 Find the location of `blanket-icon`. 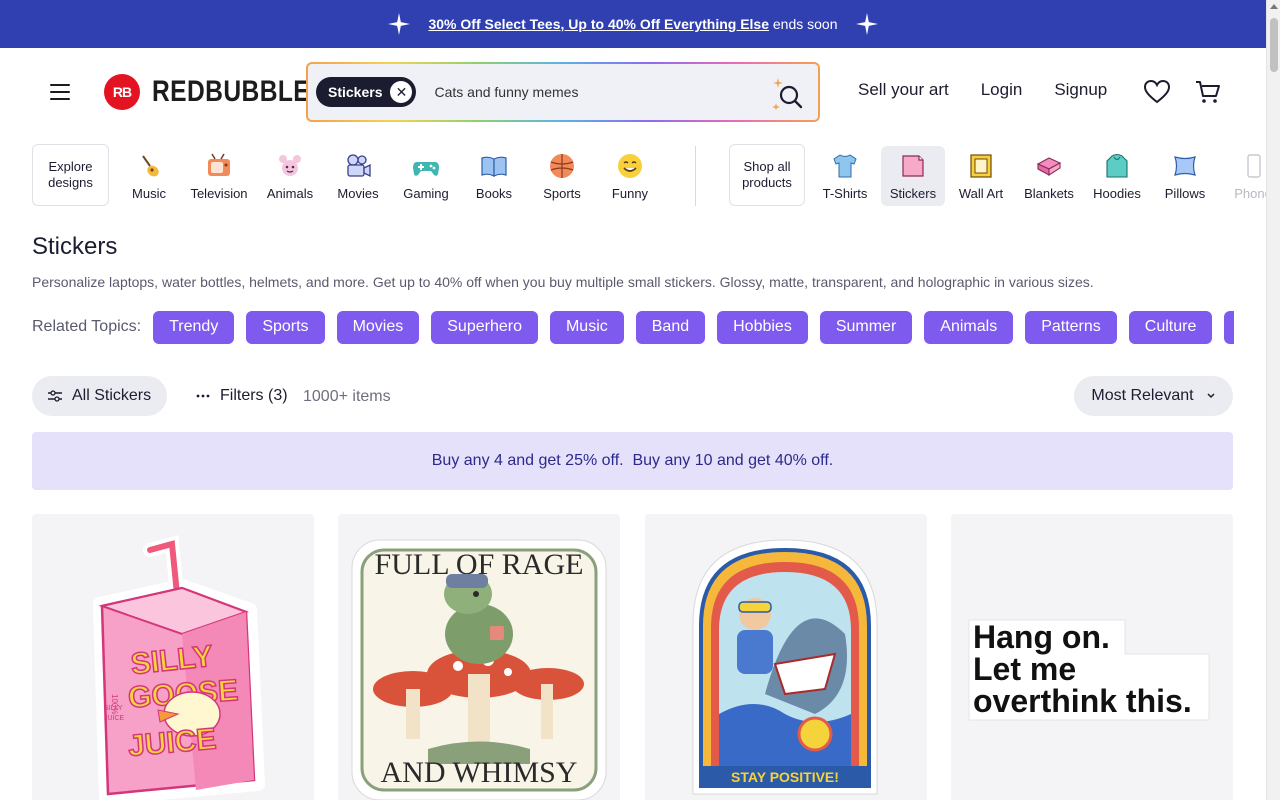

blanket-icon is located at coordinates (1049, 167).